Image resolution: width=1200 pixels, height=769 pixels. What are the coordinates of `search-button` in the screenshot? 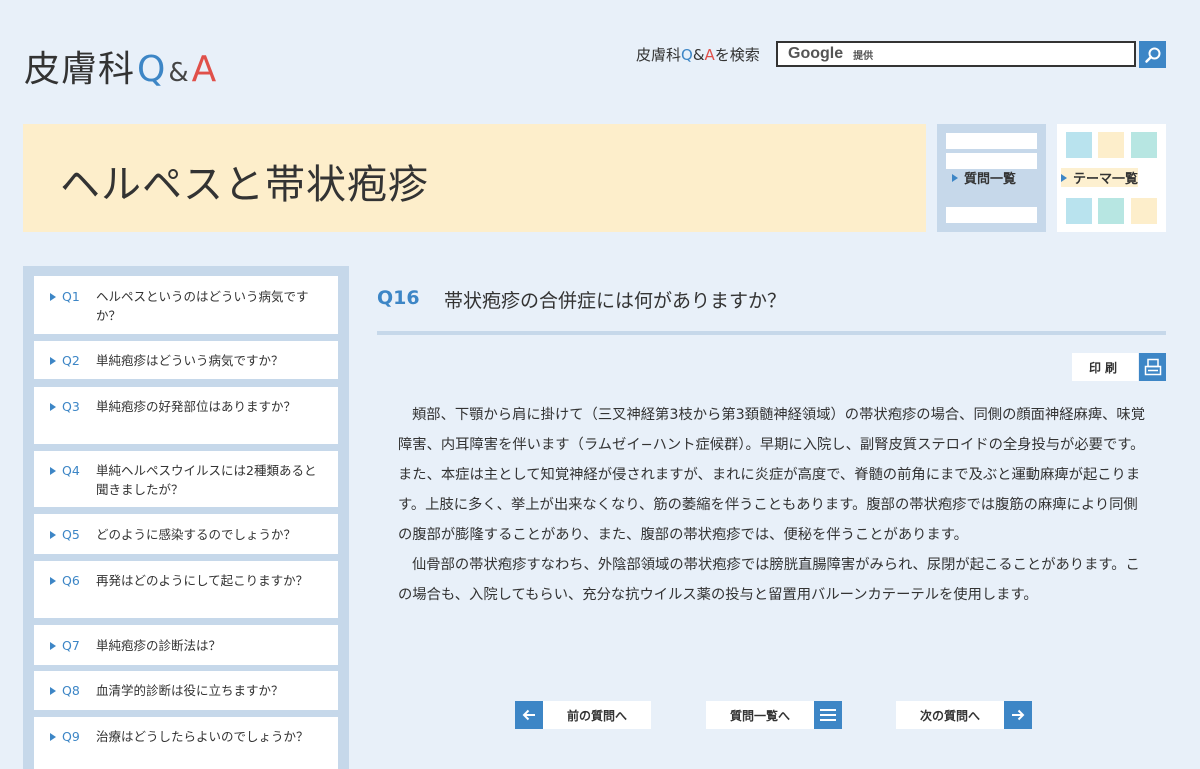 It's located at (1152, 54).